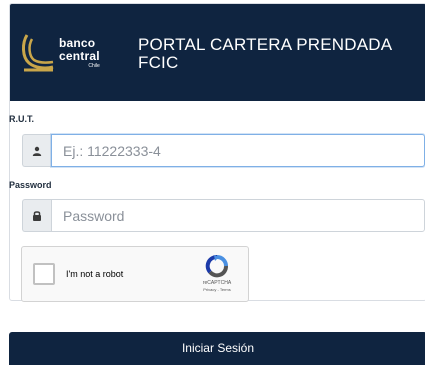 The height and width of the screenshot is (365, 425). What do you see at coordinates (238, 215) in the screenshot?
I see `password-input` at bounding box center [238, 215].